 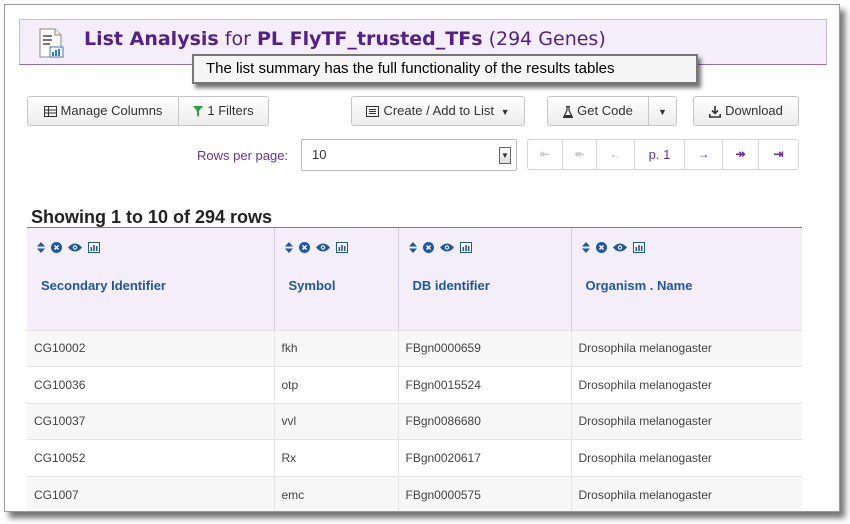 I want to click on column-header: Secondary Identifier, so click(x=151, y=279).